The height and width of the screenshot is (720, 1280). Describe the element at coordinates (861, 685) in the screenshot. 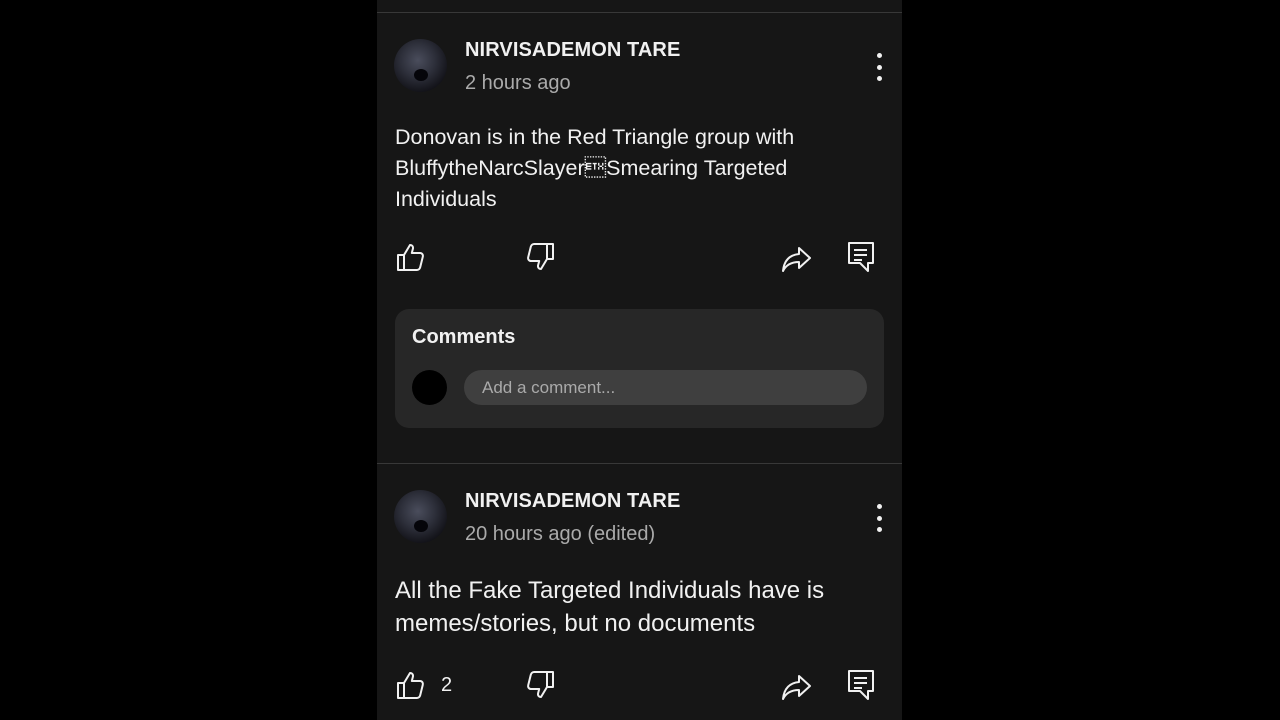

I see `comment-icon` at that location.